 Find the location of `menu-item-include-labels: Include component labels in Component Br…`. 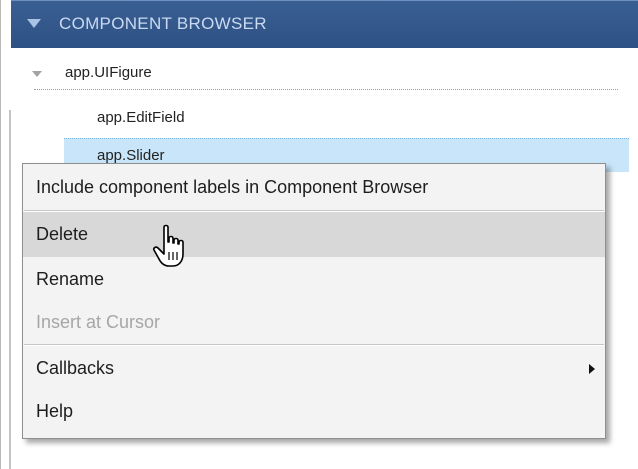

menu-item-include-labels: Include component labels in Component Br… is located at coordinates (314, 187).